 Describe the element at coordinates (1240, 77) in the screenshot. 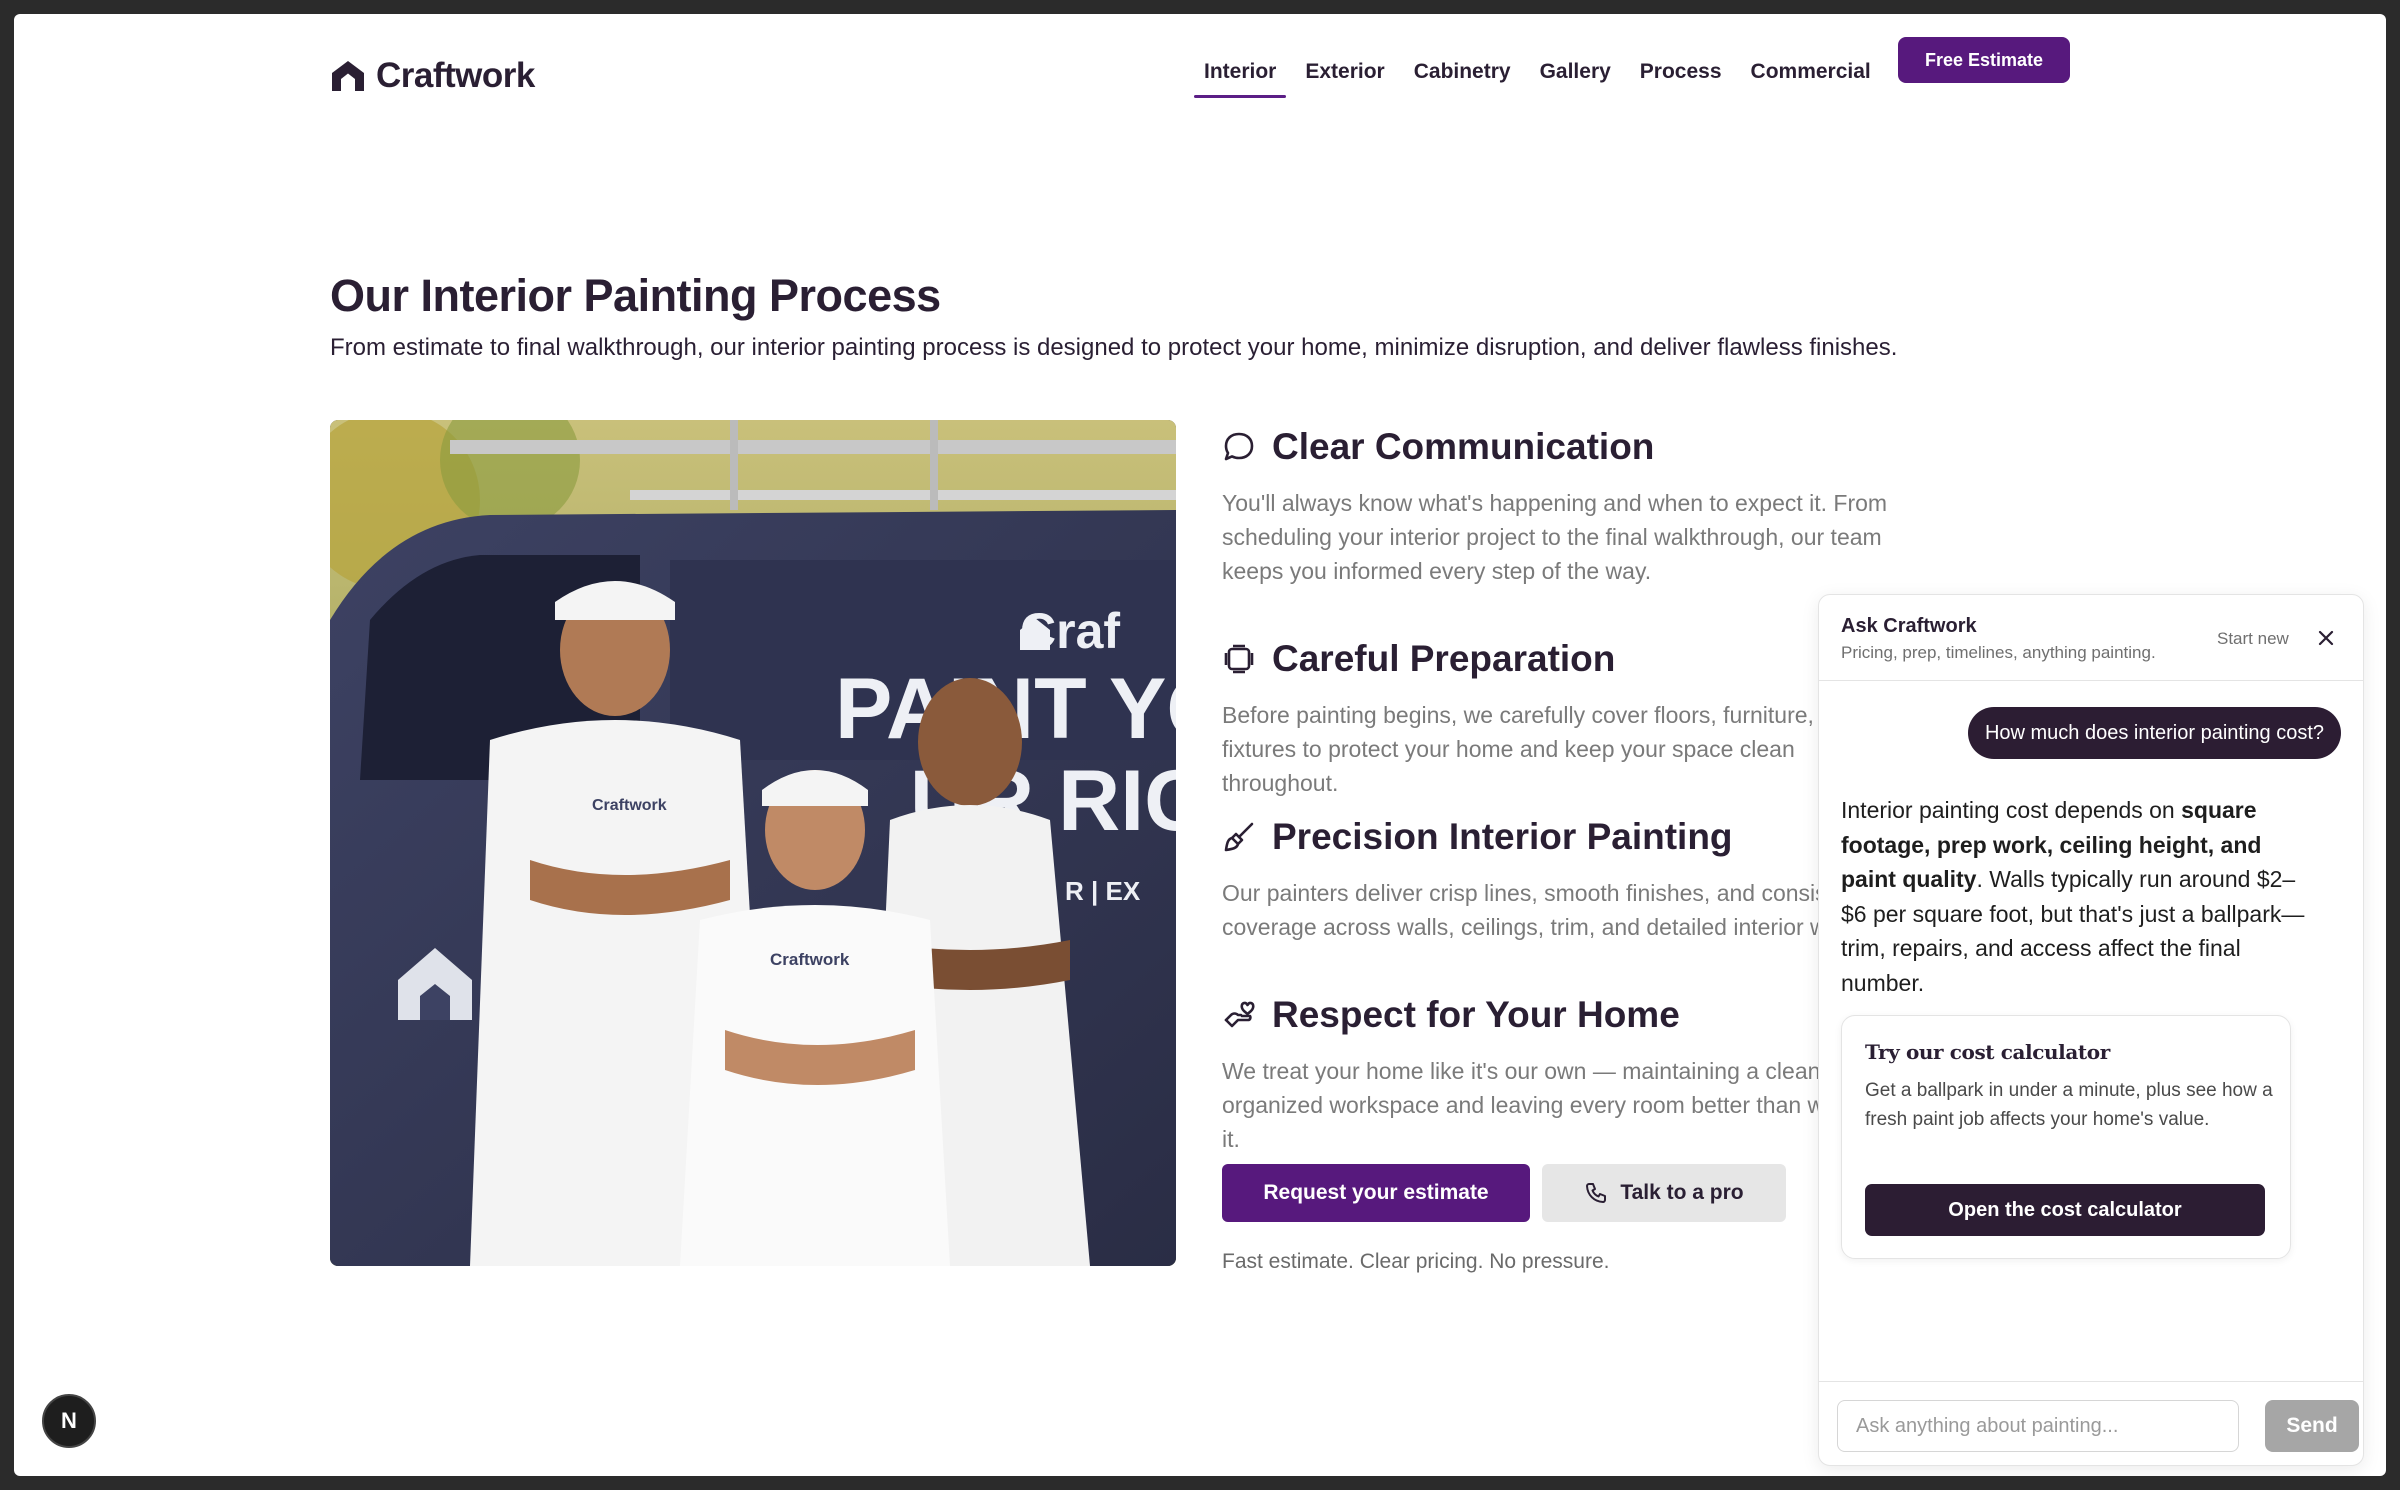

I see `nav-item-interior: Interior` at that location.